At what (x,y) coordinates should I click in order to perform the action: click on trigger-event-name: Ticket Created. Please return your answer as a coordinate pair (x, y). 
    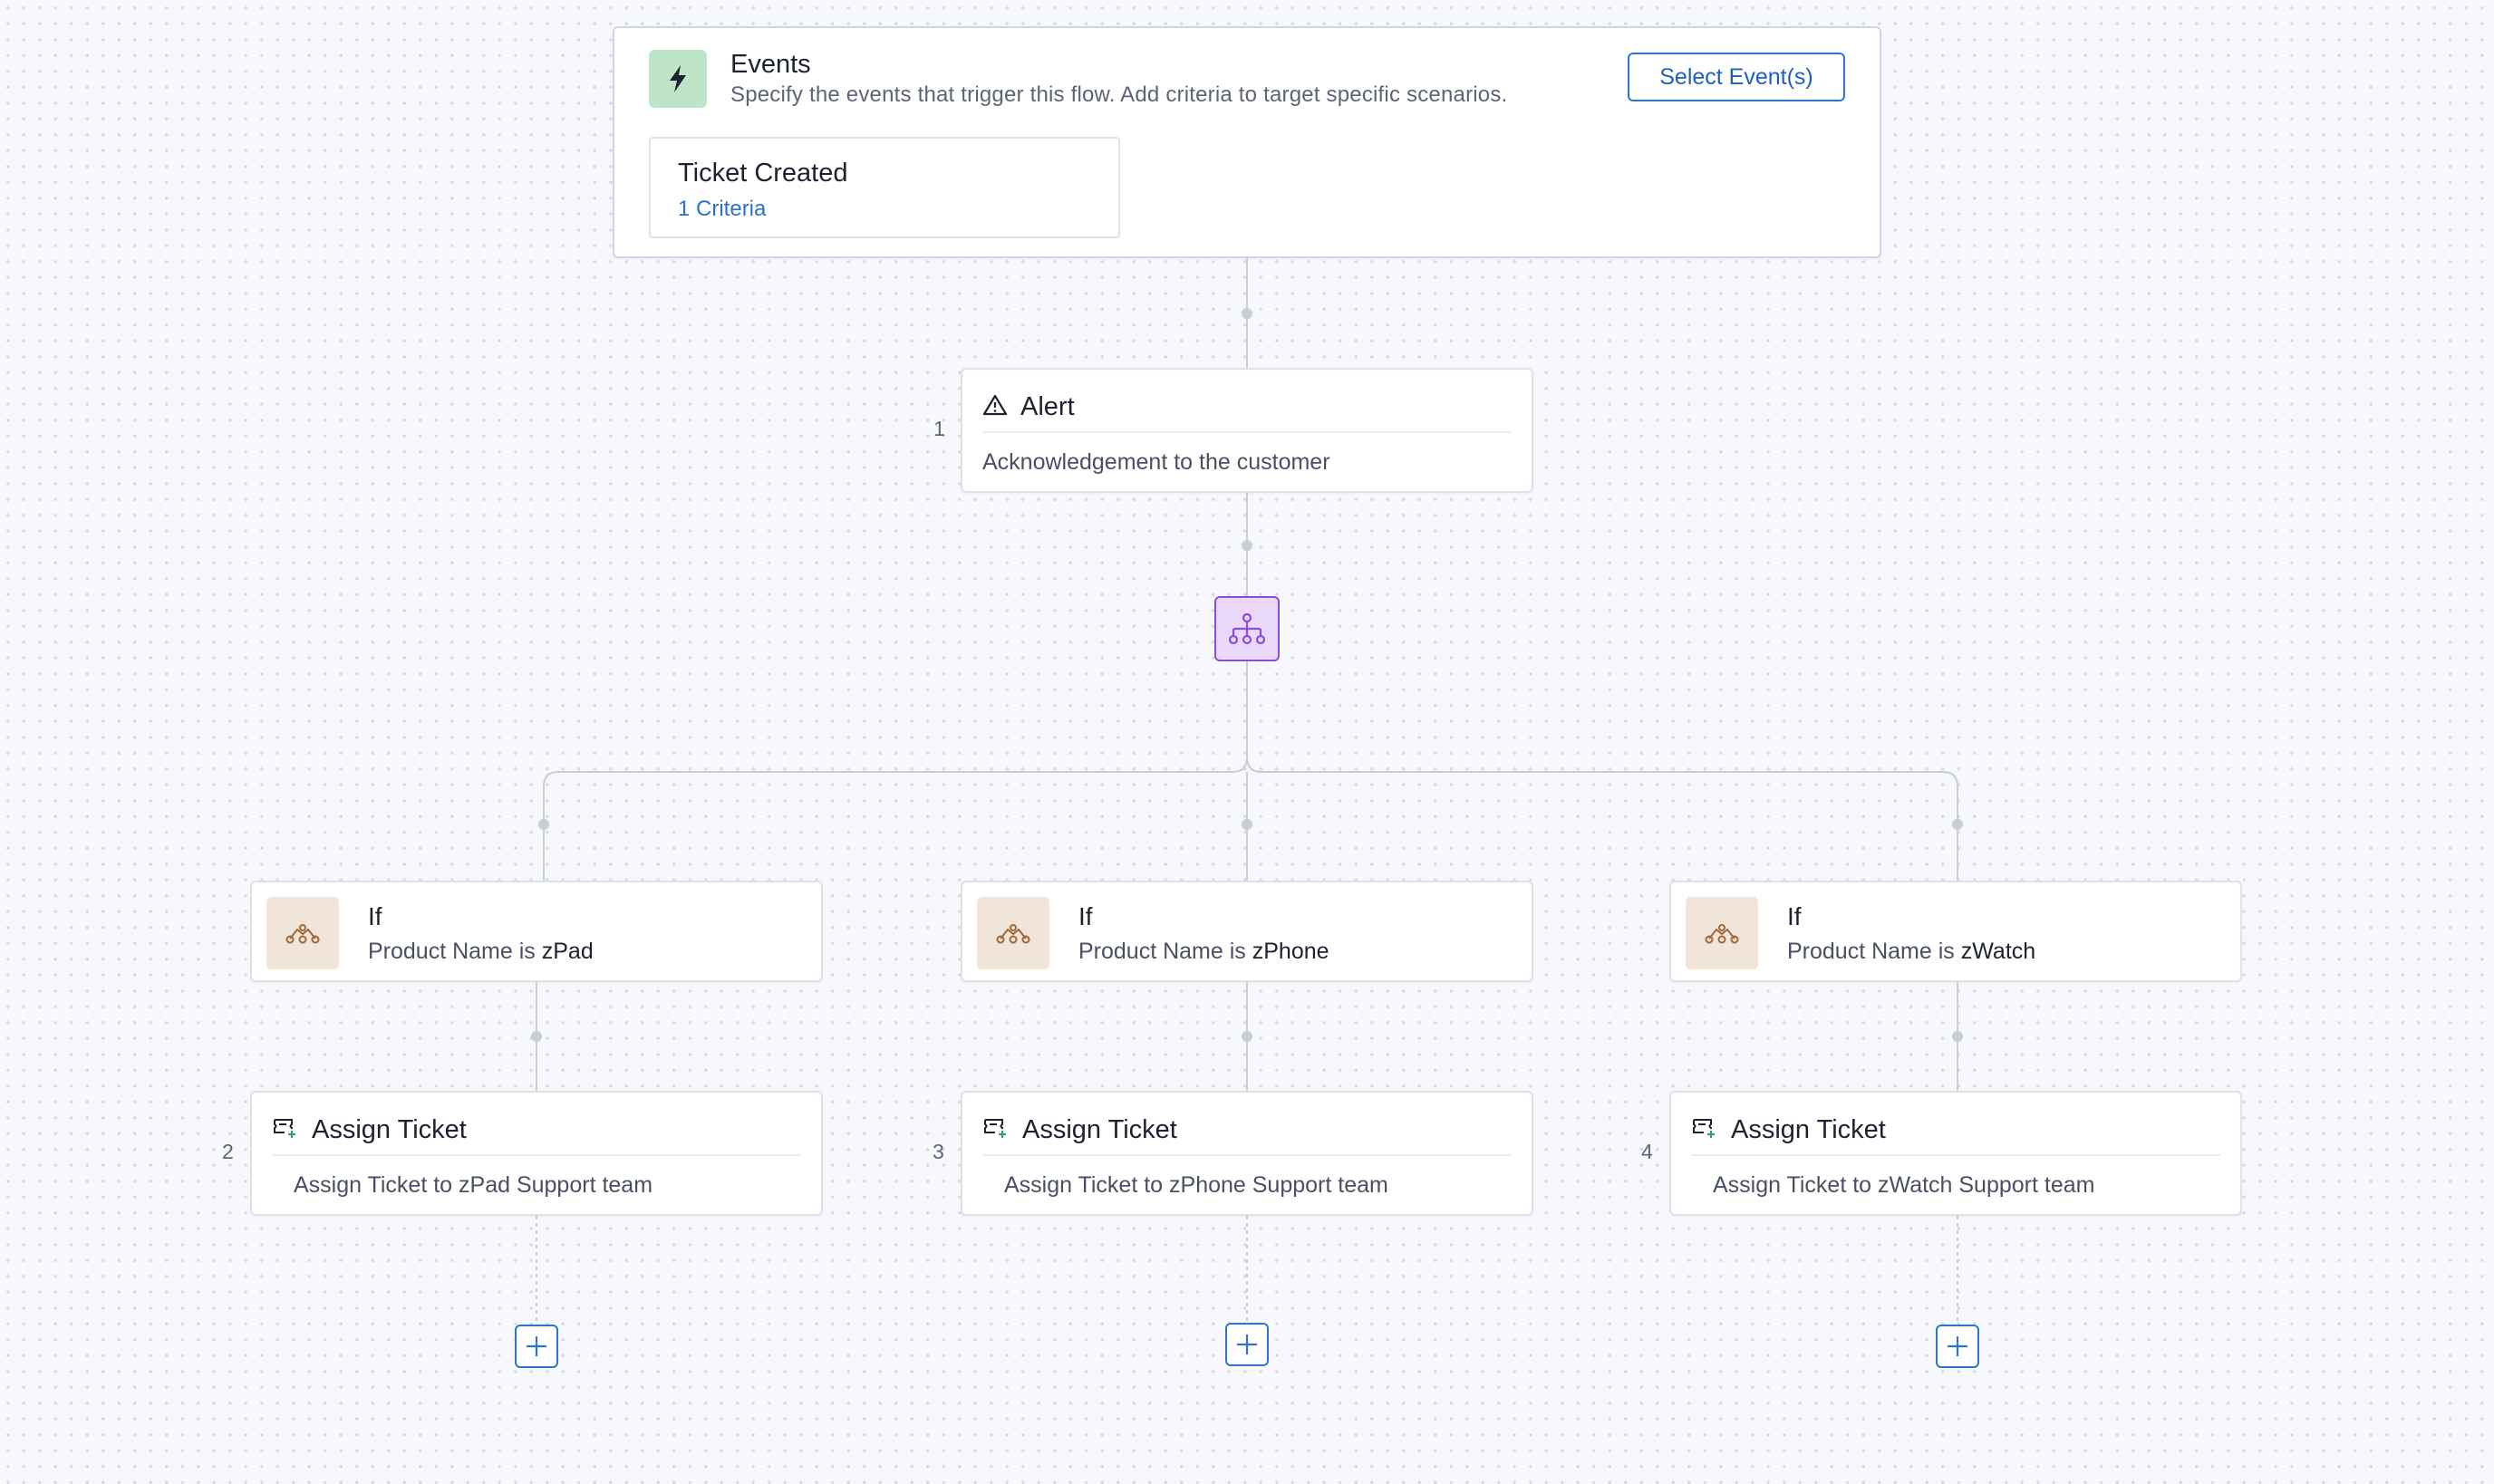
    Looking at the image, I should click on (763, 173).